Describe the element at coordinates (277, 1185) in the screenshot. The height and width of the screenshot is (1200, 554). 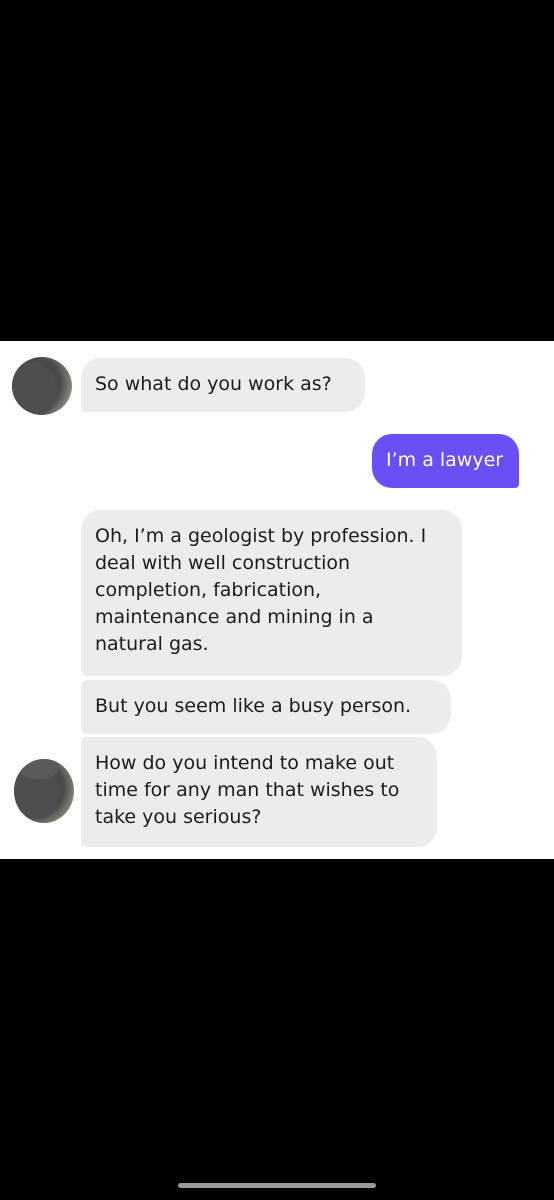
I see `home-indicator` at that location.